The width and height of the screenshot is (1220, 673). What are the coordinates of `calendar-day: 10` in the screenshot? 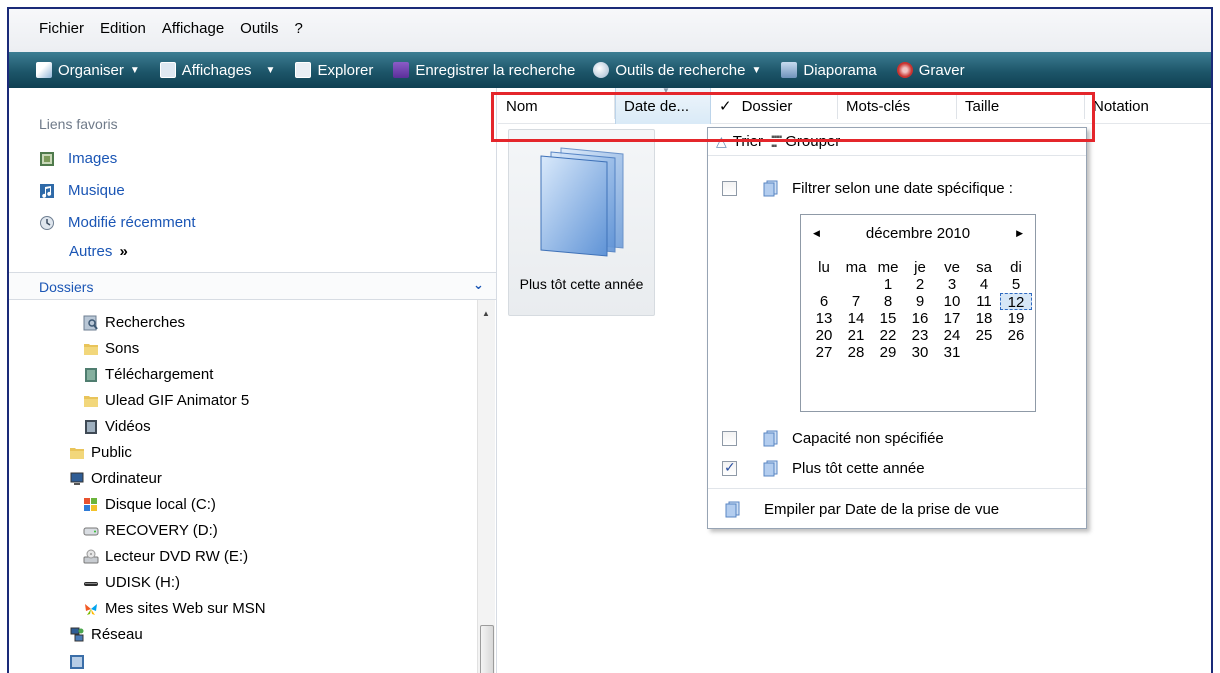 It's located at (952, 301).